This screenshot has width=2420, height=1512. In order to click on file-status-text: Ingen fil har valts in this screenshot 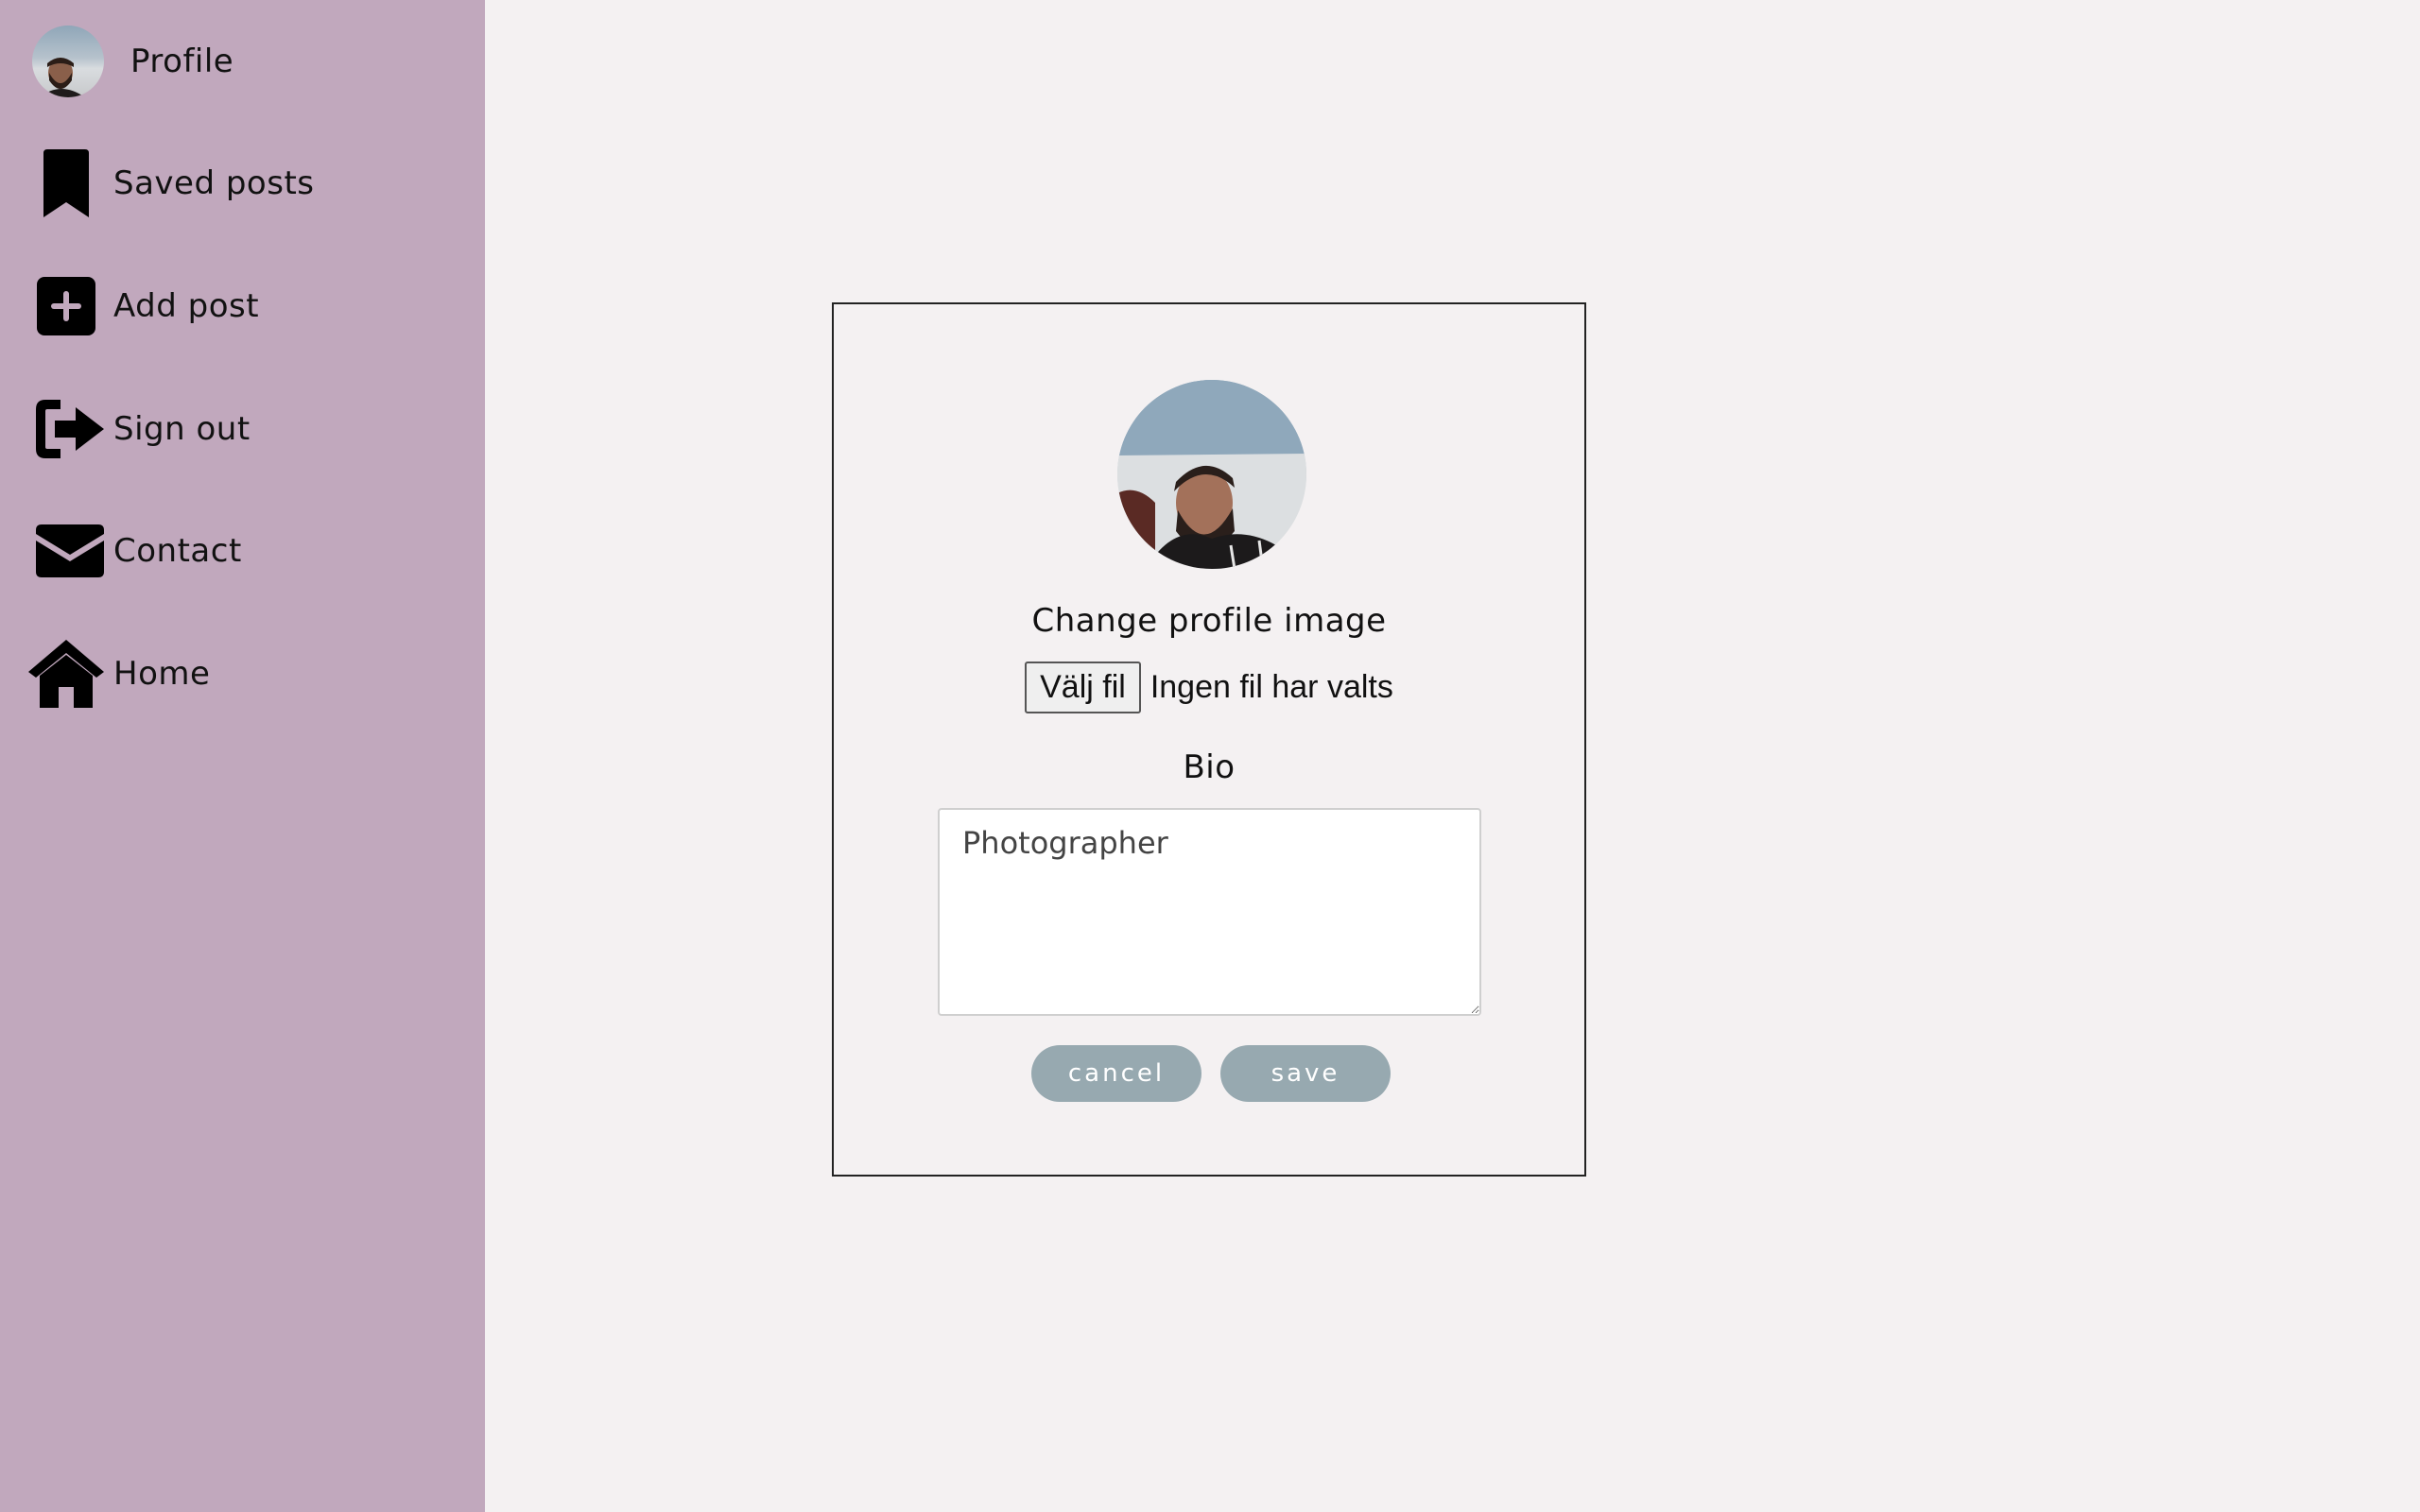, I will do `click(1271, 687)`.